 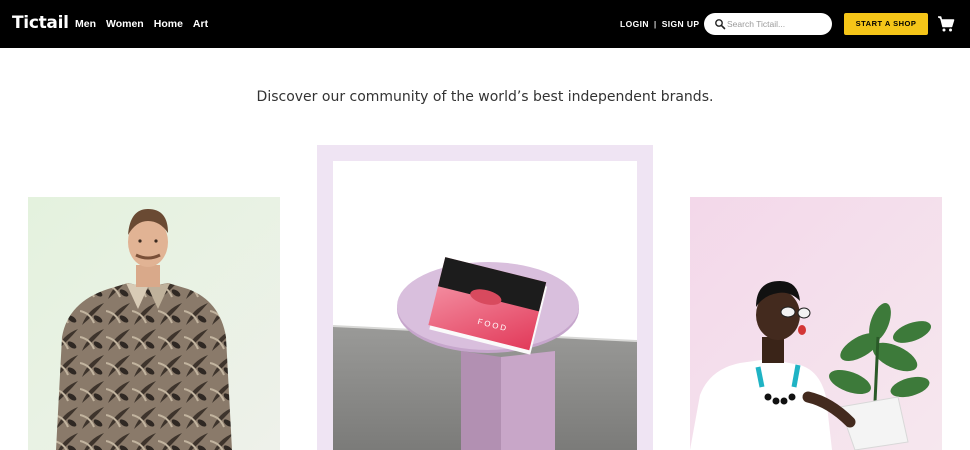 What do you see at coordinates (886, 24) in the screenshot?
I see `start-a-shop-button: START A SHOP` at bounding box center [886, 24].